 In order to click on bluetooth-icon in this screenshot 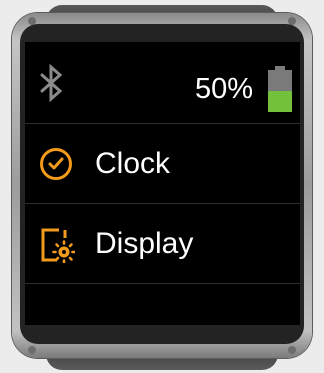, I will do `click(52, 83)`.